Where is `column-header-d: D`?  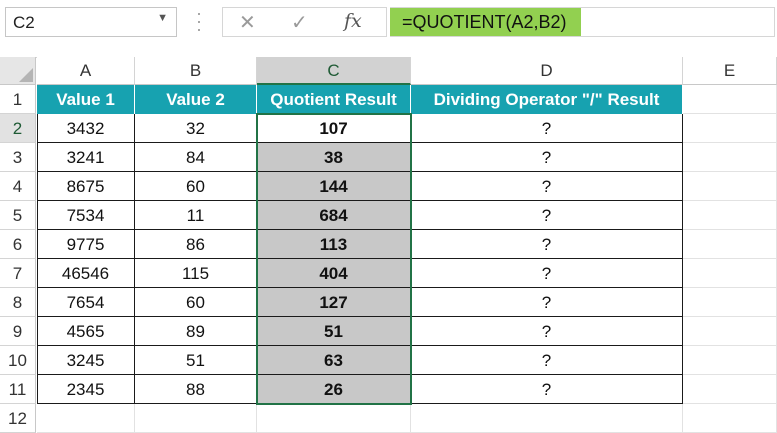 column-header-d: D is located at coordinates (547, 71).